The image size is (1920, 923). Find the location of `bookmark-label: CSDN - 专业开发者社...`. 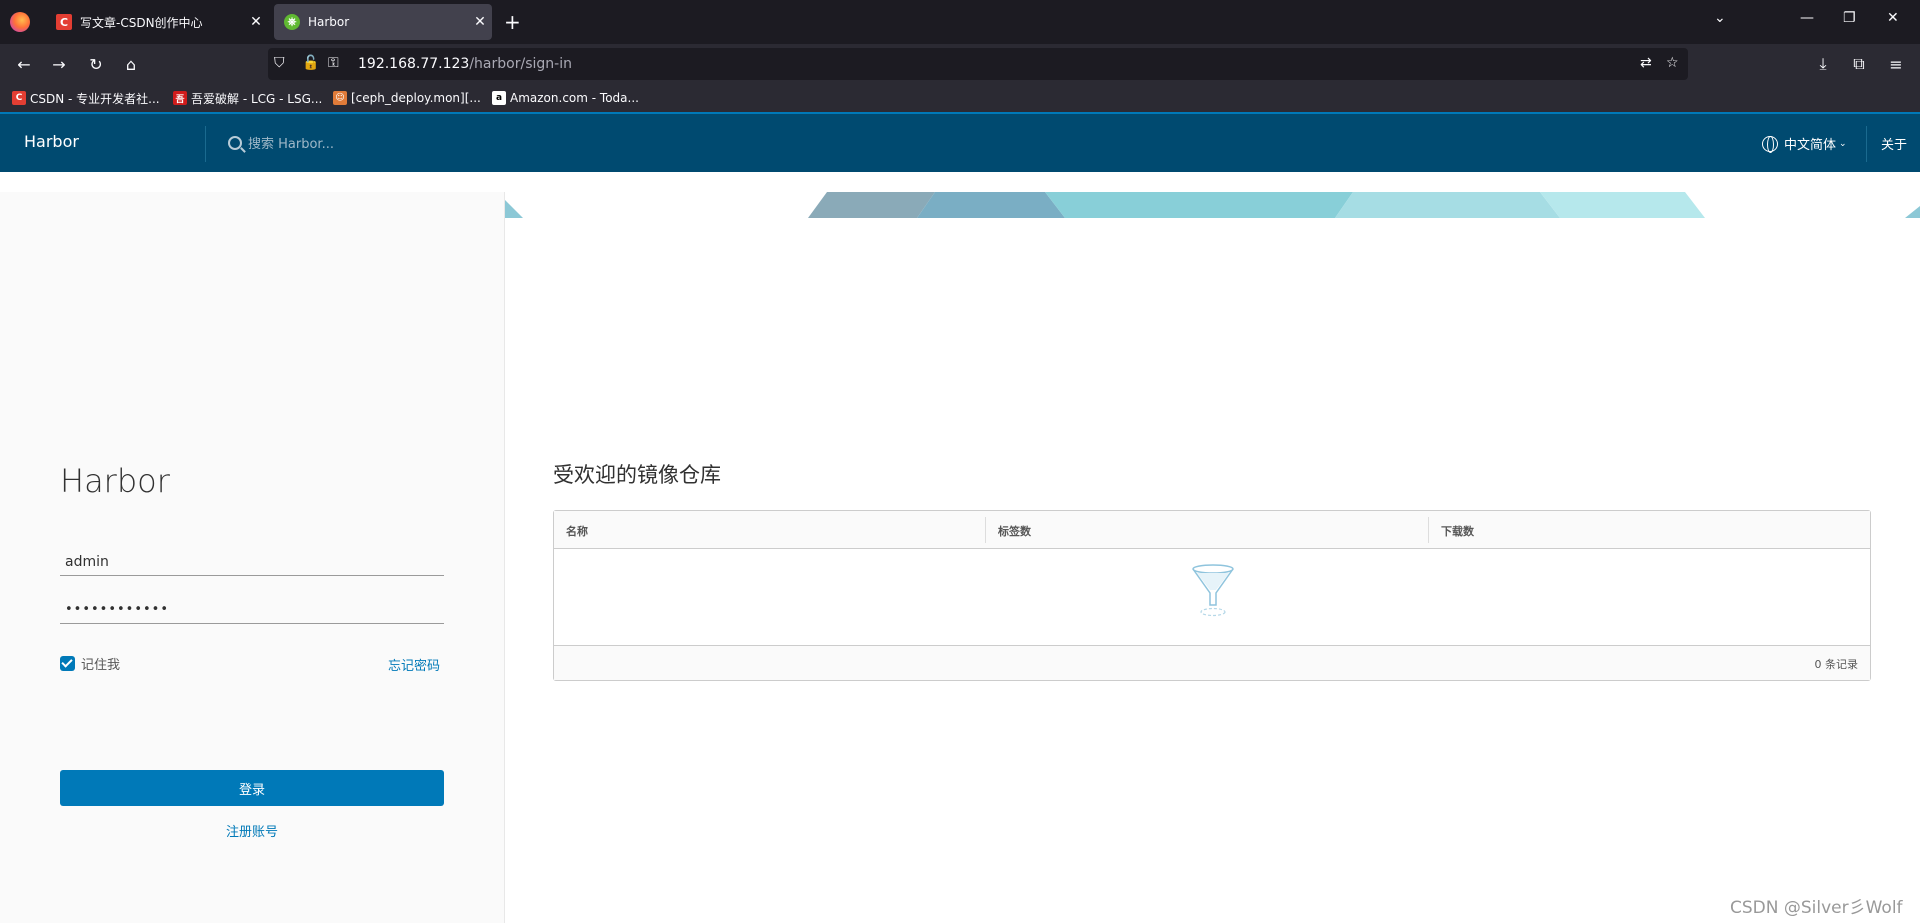

bookmark-label: CSDN - 专业开发者社... is located at coordinates (95, 98).